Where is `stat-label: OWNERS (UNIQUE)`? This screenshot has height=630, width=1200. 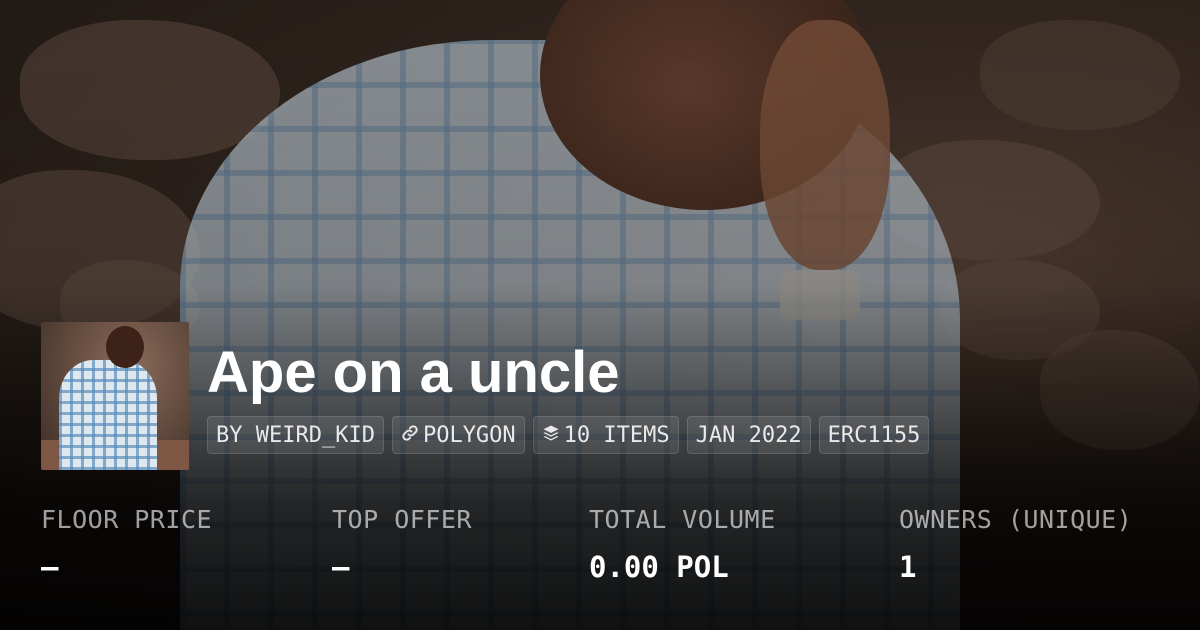
stat-label: OWNERS (UNIQUE) is located at coordinates (1016, 519).